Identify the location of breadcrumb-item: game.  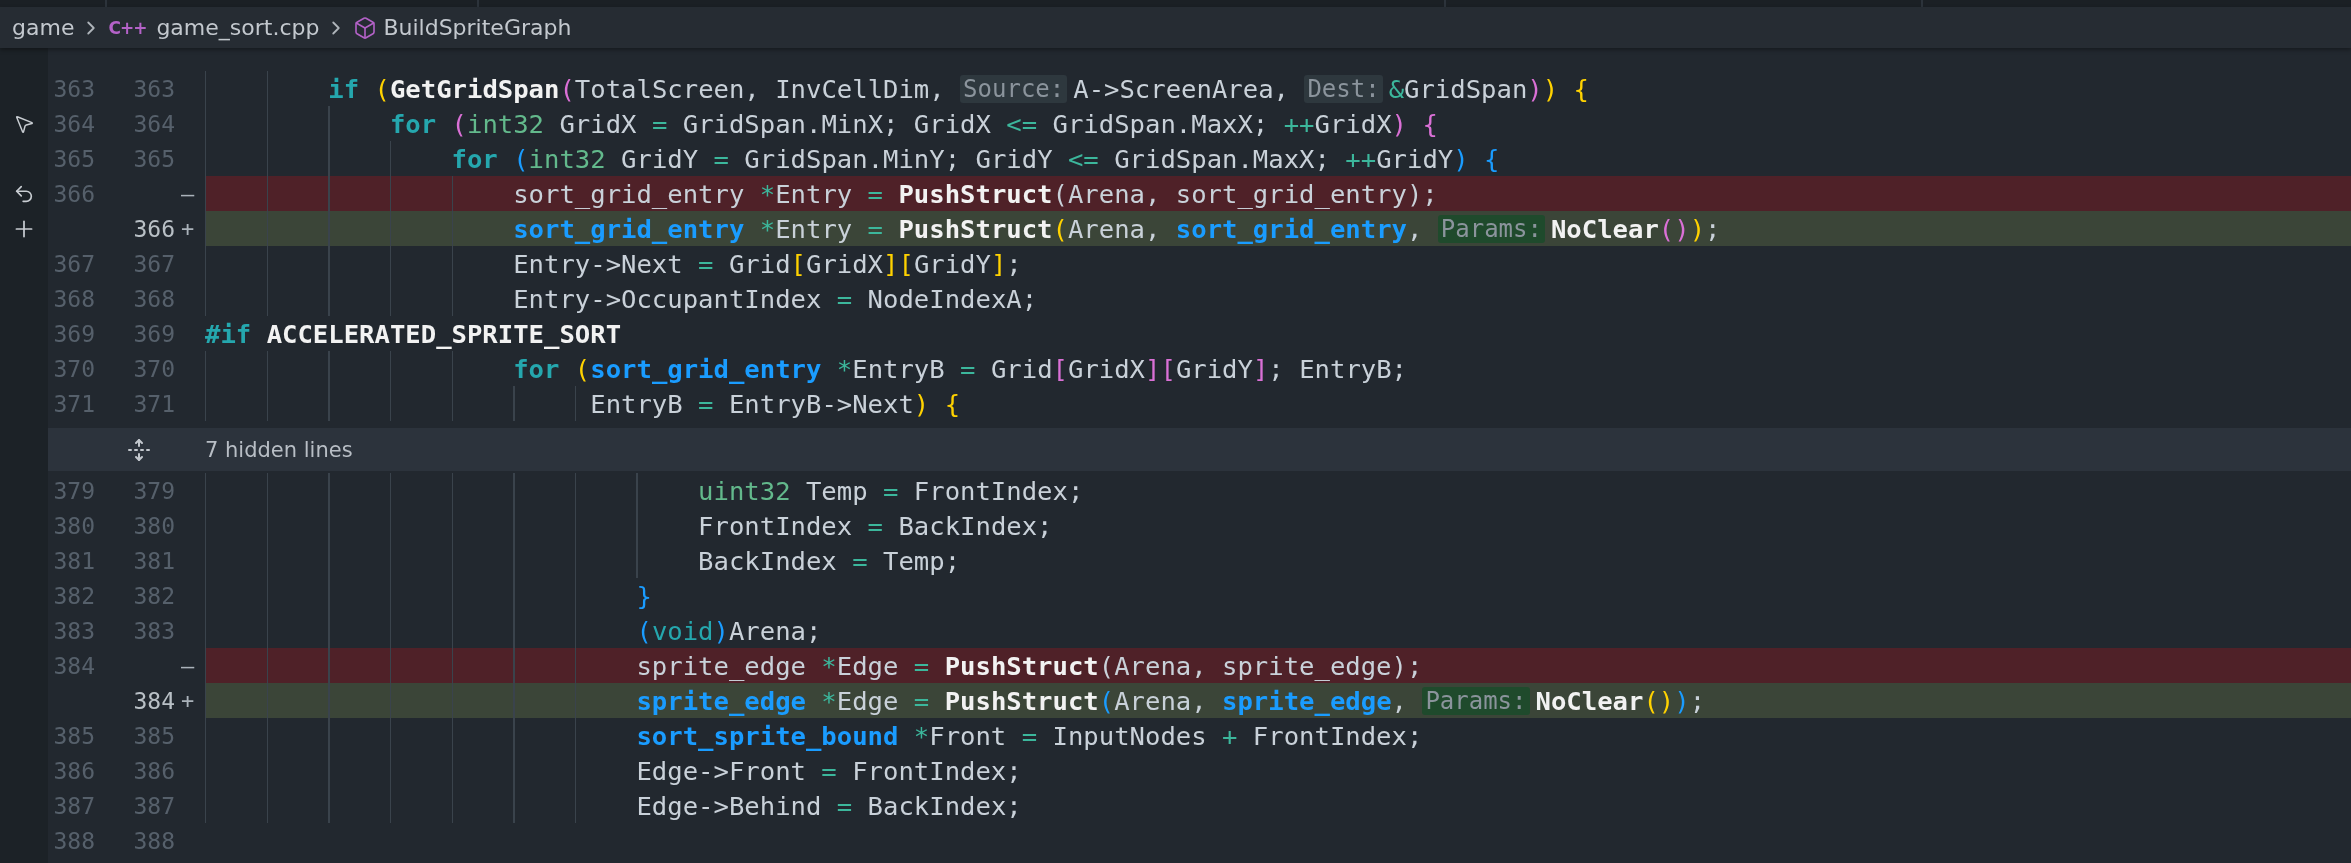
(43, 27).